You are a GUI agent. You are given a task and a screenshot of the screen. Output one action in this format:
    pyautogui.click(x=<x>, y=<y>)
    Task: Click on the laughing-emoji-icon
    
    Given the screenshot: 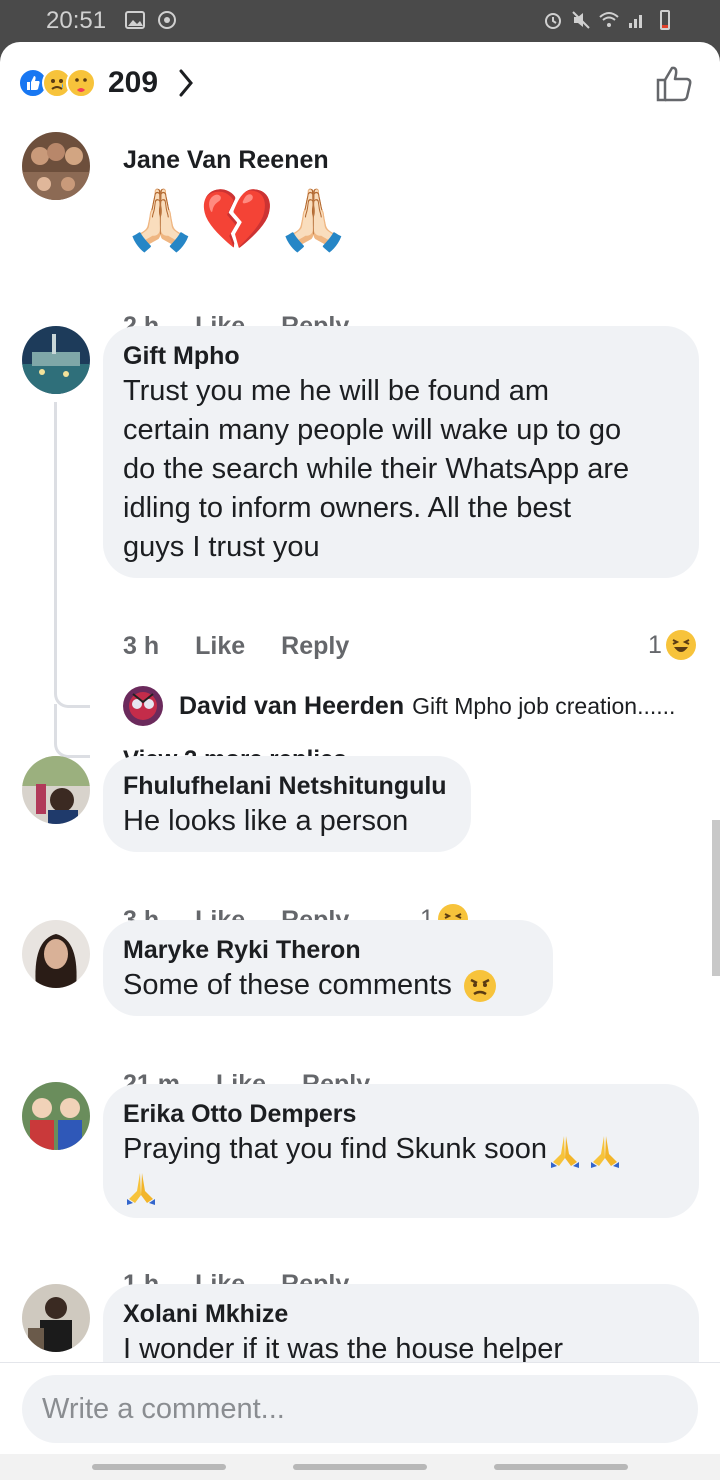 What is the action you would take?
    pyautogui.click(x=680, y=645)
    